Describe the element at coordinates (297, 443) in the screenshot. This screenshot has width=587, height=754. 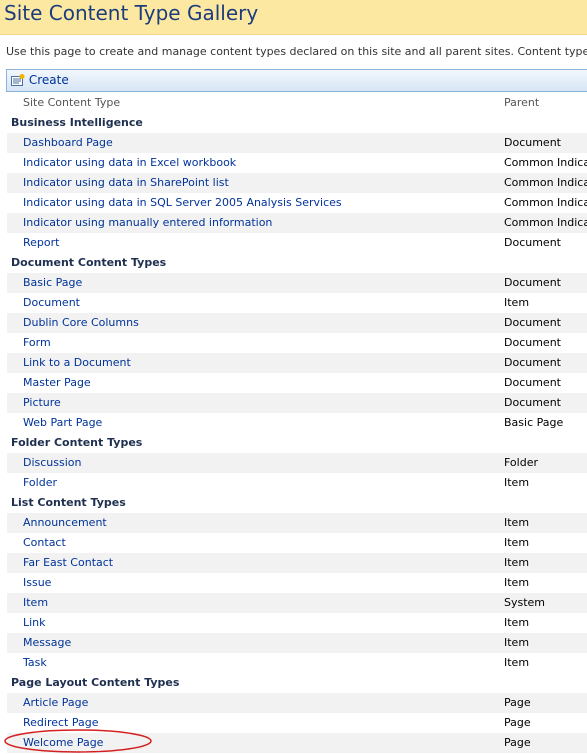
I see `group-header: Folder Content Types` at that location.